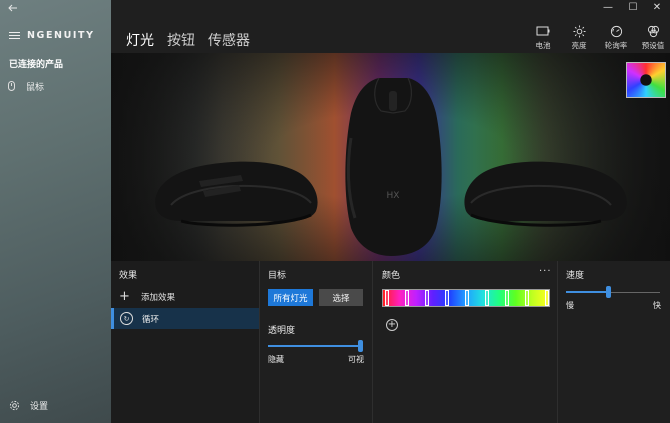  I want to click on effects-title: 效果, so click(128, 276).